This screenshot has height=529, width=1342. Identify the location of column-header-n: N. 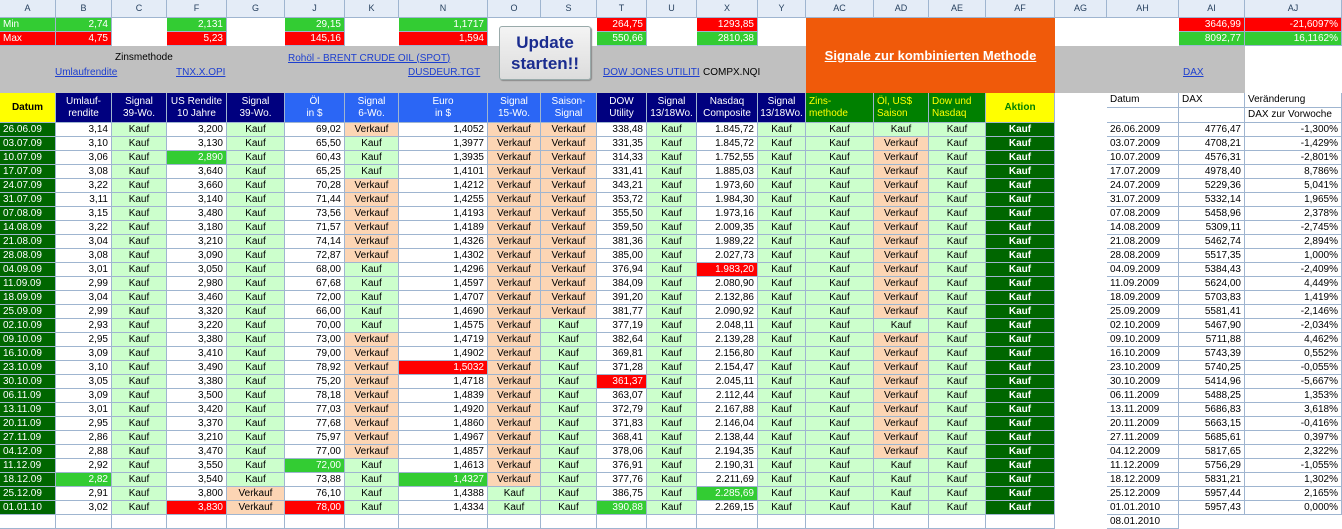
(443, 9).